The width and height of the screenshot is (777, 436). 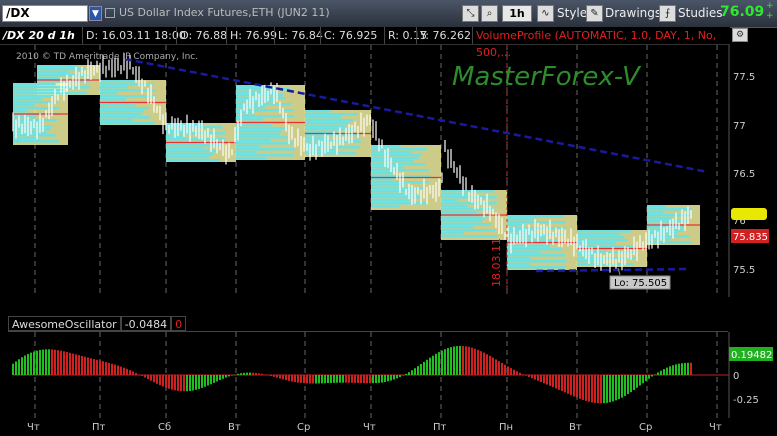 What do you see at coordinates (489, 13) in the screenshot?
I see `zoom-icon: ⌕` at bounding box center [489, 13].